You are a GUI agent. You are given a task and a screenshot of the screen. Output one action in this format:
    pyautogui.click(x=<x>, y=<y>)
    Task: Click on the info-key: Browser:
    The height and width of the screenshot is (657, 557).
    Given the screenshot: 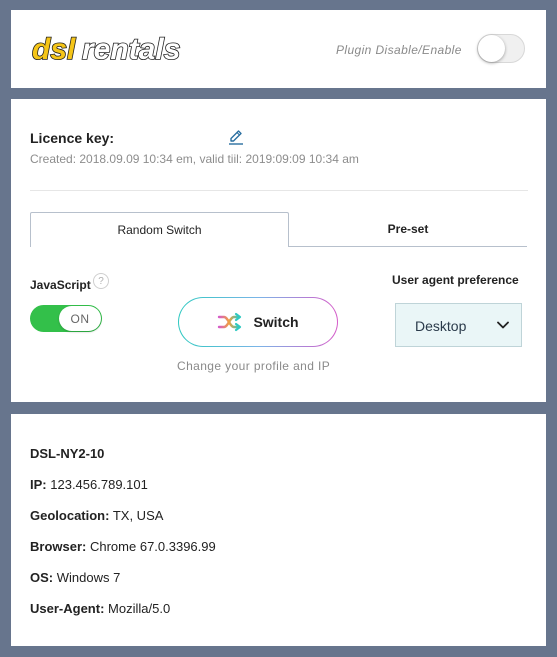 What is the action you would take?
    pyautogui.click(x=58, y=546)
    